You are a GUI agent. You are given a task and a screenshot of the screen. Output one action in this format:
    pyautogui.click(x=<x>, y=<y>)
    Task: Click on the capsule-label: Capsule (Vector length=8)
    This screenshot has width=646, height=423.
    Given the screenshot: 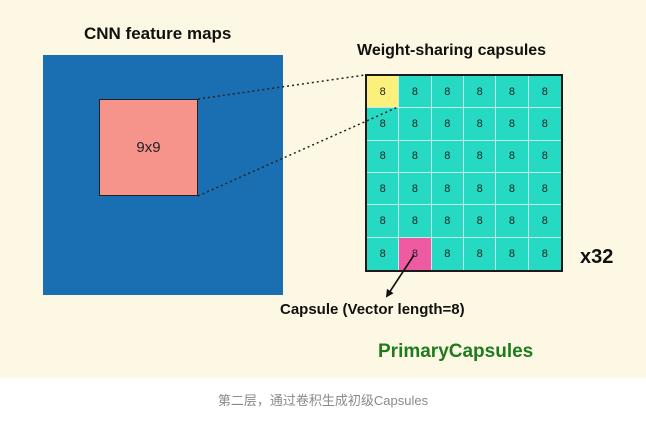 What is the action you would take?
    pyautogui.click(x=372, y=309)
    